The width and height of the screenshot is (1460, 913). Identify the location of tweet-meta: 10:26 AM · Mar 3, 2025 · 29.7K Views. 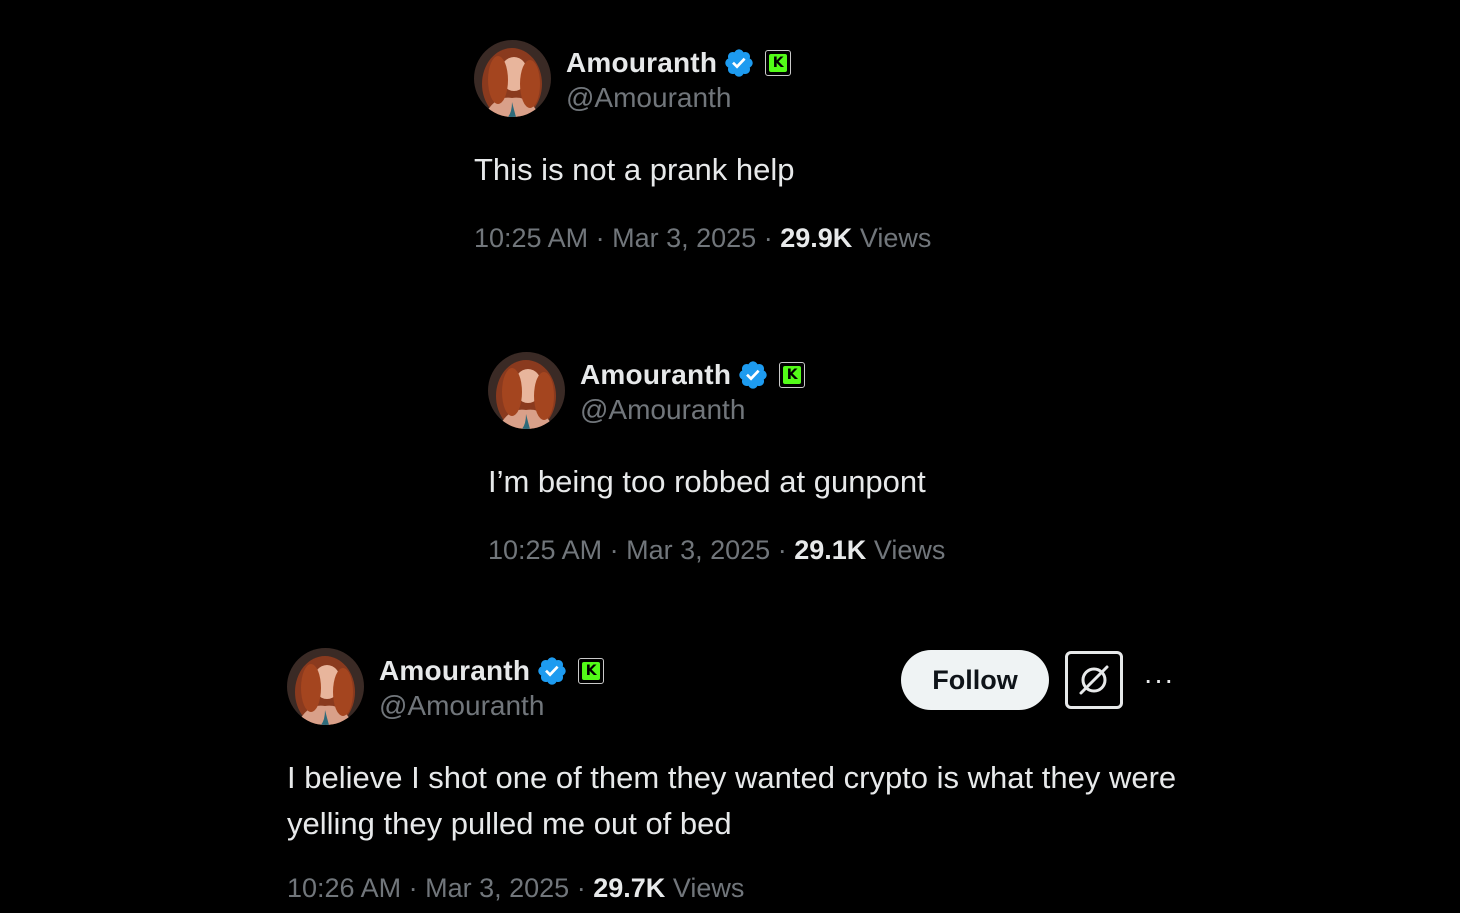
(737, 888).